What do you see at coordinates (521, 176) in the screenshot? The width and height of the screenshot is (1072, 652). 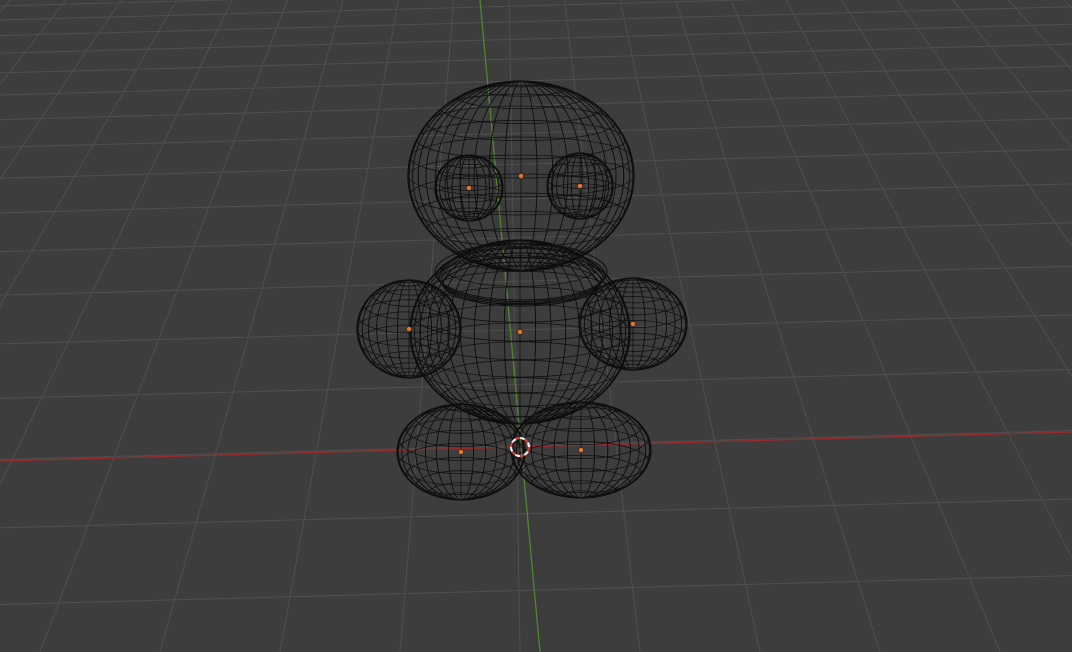 I see `head-origin-dot` at bounding box center [521, 176].